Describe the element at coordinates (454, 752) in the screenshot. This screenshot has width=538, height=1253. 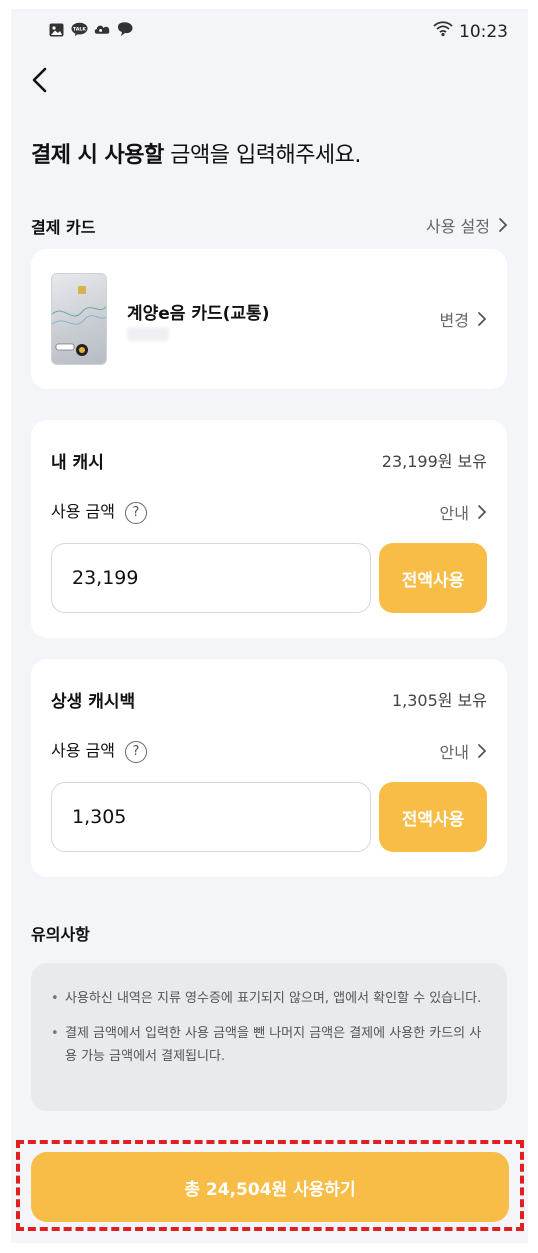
I see `cashback-info-label: 안내` at that location.